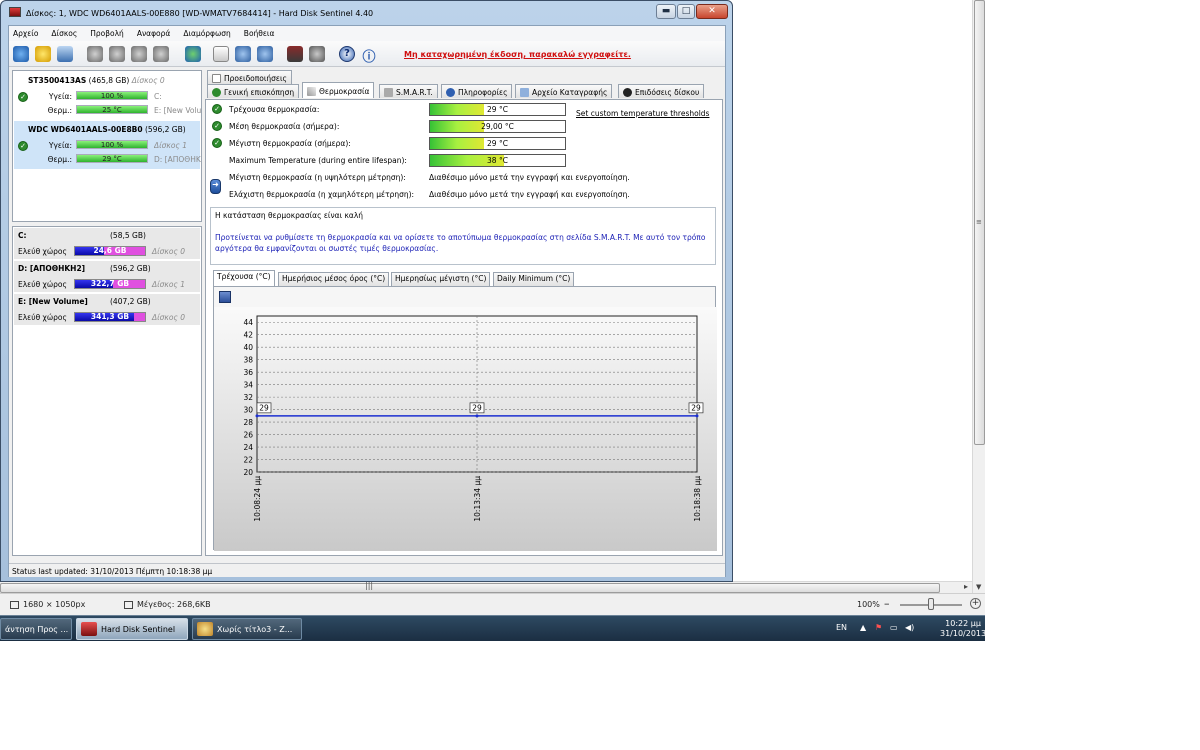 This screenshot has width=1200, height=750. Describe the element at coordinates (975, 603) in the screenshot. I see `zoom-plus-icon: +` at that location.